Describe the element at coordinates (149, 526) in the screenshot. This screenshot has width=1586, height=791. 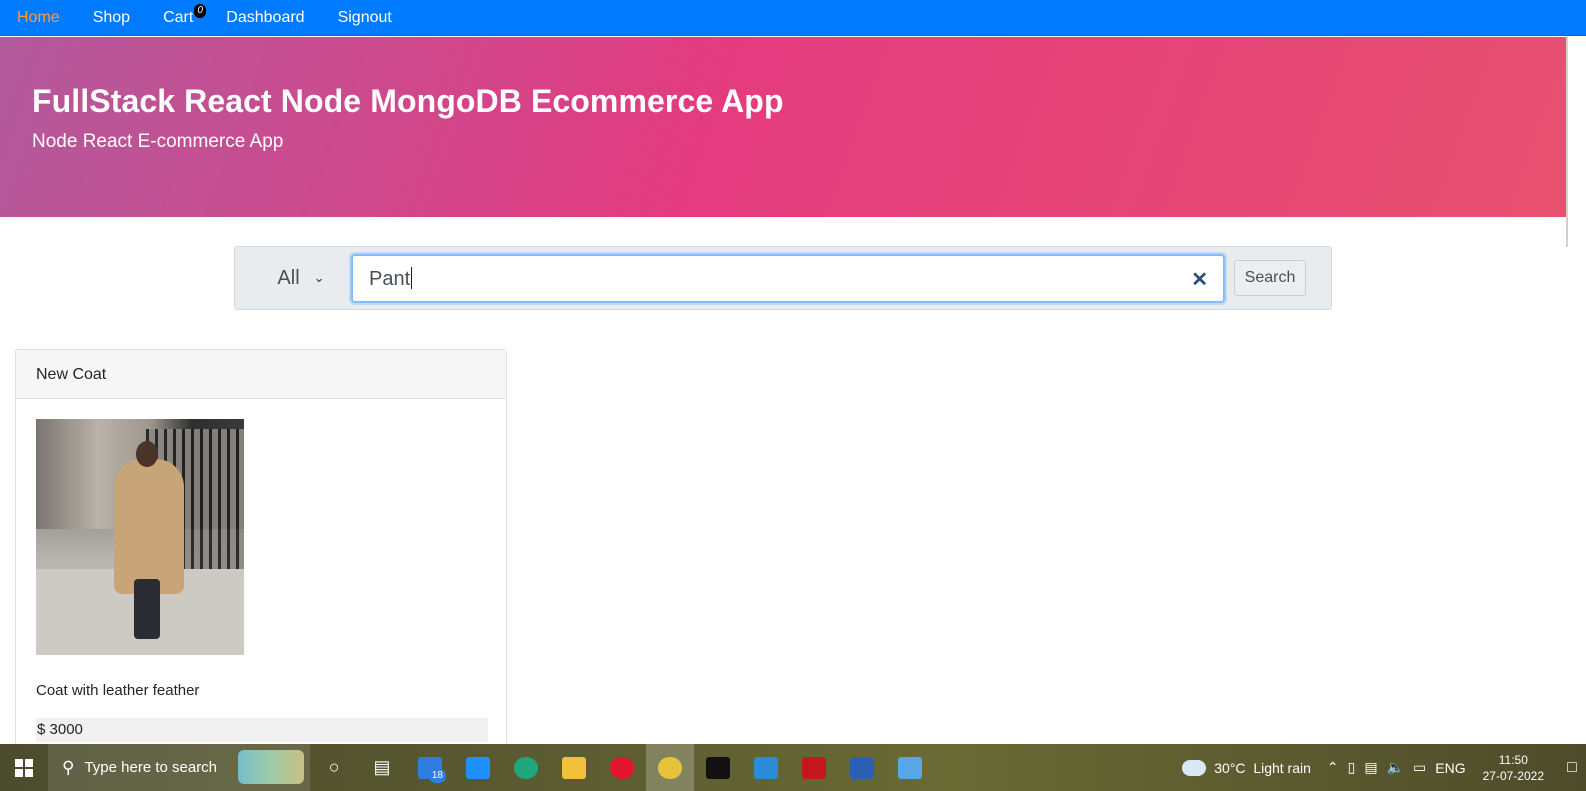
I see `image-coat` at that location.